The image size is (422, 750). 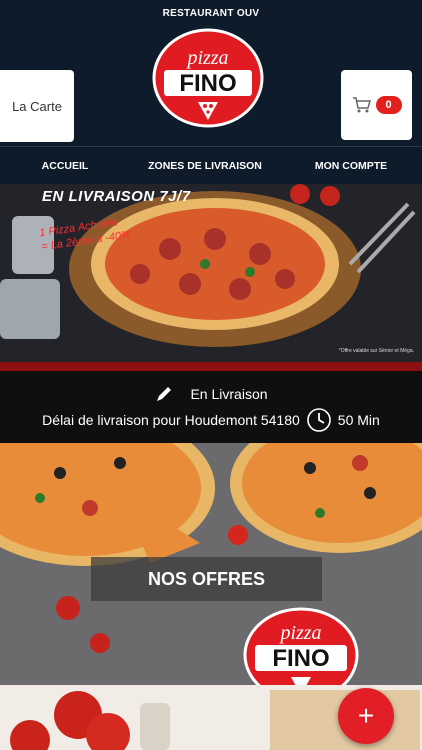 I want to click on delivery-title-row: En Livraison, so click(x=211, y=394).